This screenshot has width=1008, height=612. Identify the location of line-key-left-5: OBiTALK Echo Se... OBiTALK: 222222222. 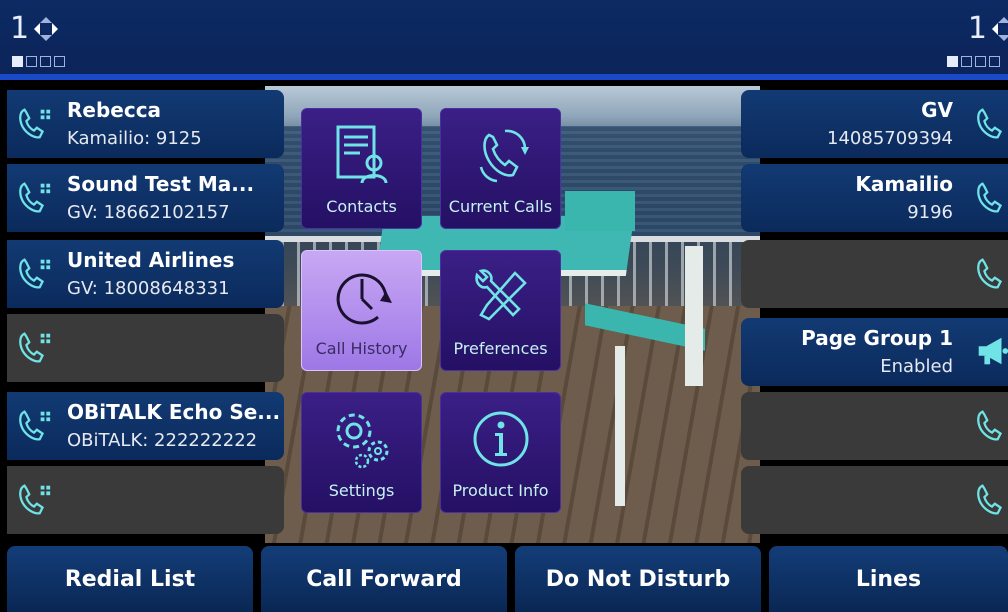
(145, 426).